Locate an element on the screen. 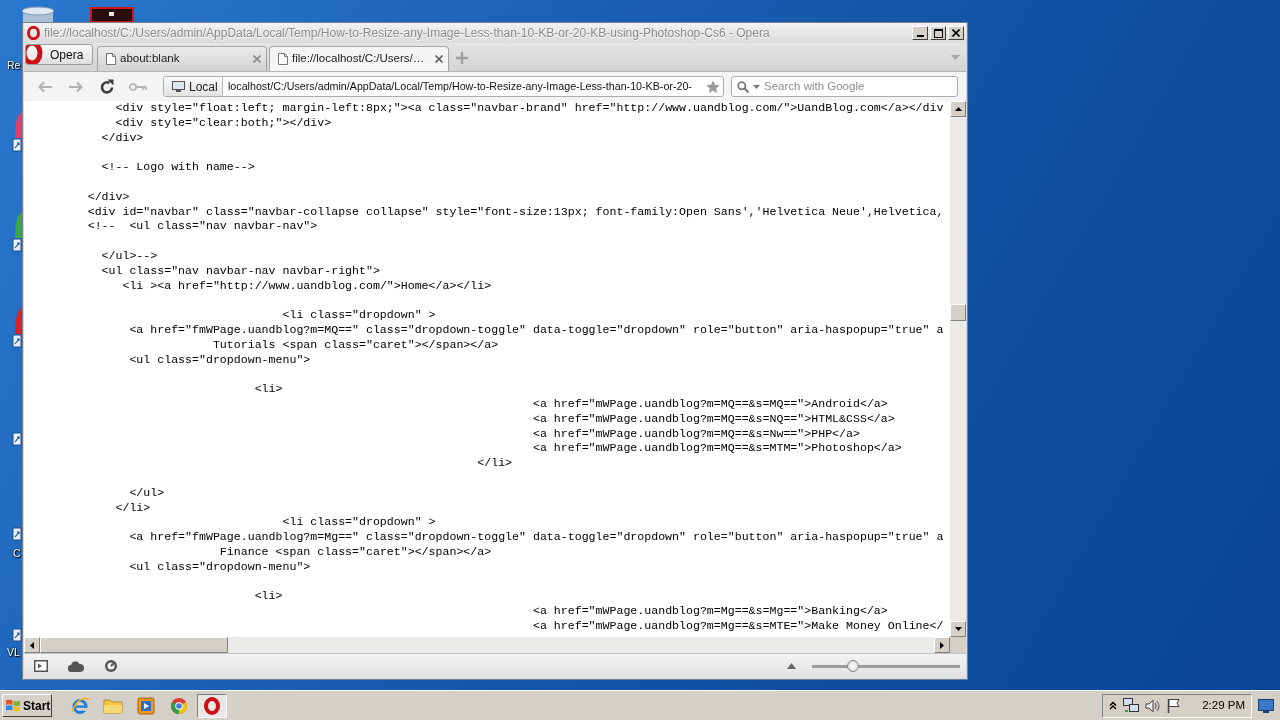  code-line: <li ><a href="http://www.uandblog.com/">Home</a></li> is located at coordinates (307, 285).